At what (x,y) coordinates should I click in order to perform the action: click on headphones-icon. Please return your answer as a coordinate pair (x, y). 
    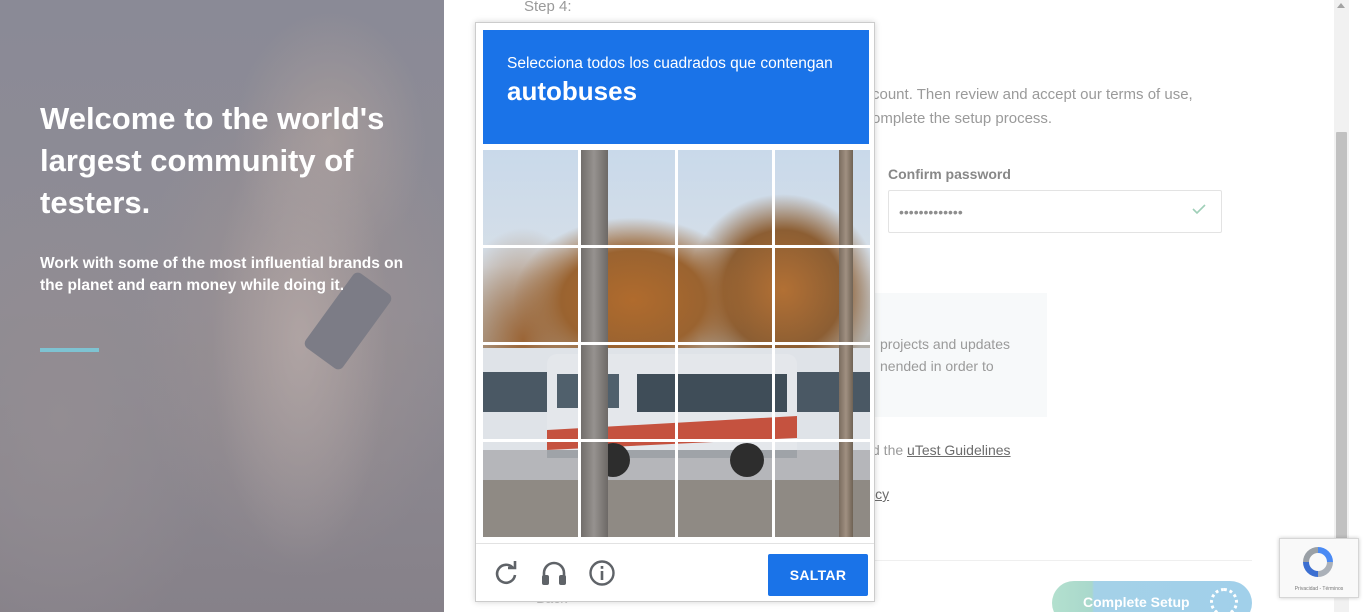
    Looking at the image, I should click on (554, 573).